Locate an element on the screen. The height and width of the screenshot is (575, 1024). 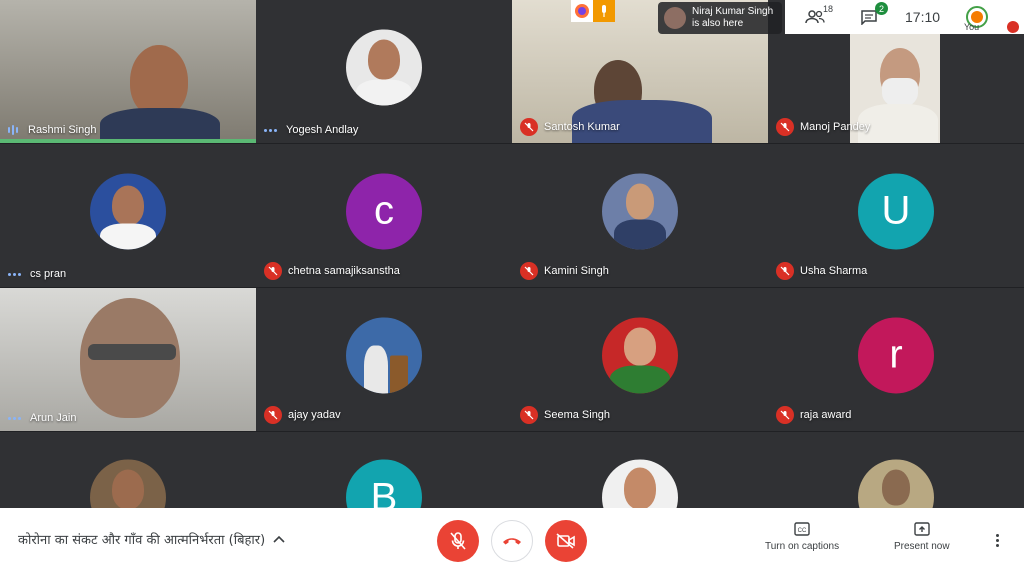
participant-name-row: Rashmi Singh is located at coordinates (52, 130).